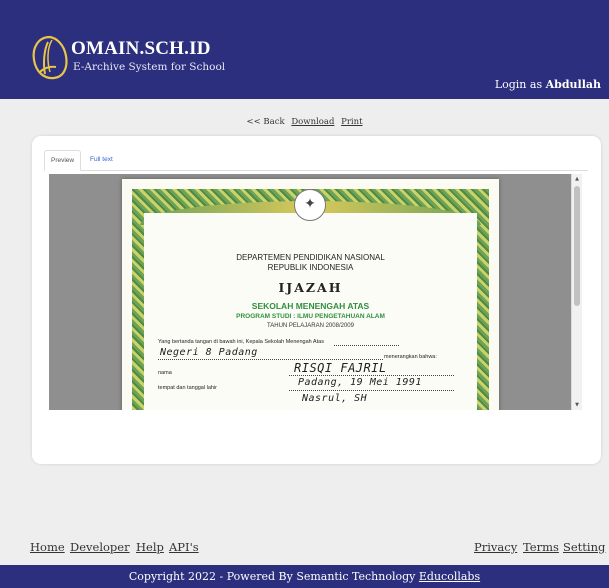  I want to click on name-label: nama, so click(165, 373).